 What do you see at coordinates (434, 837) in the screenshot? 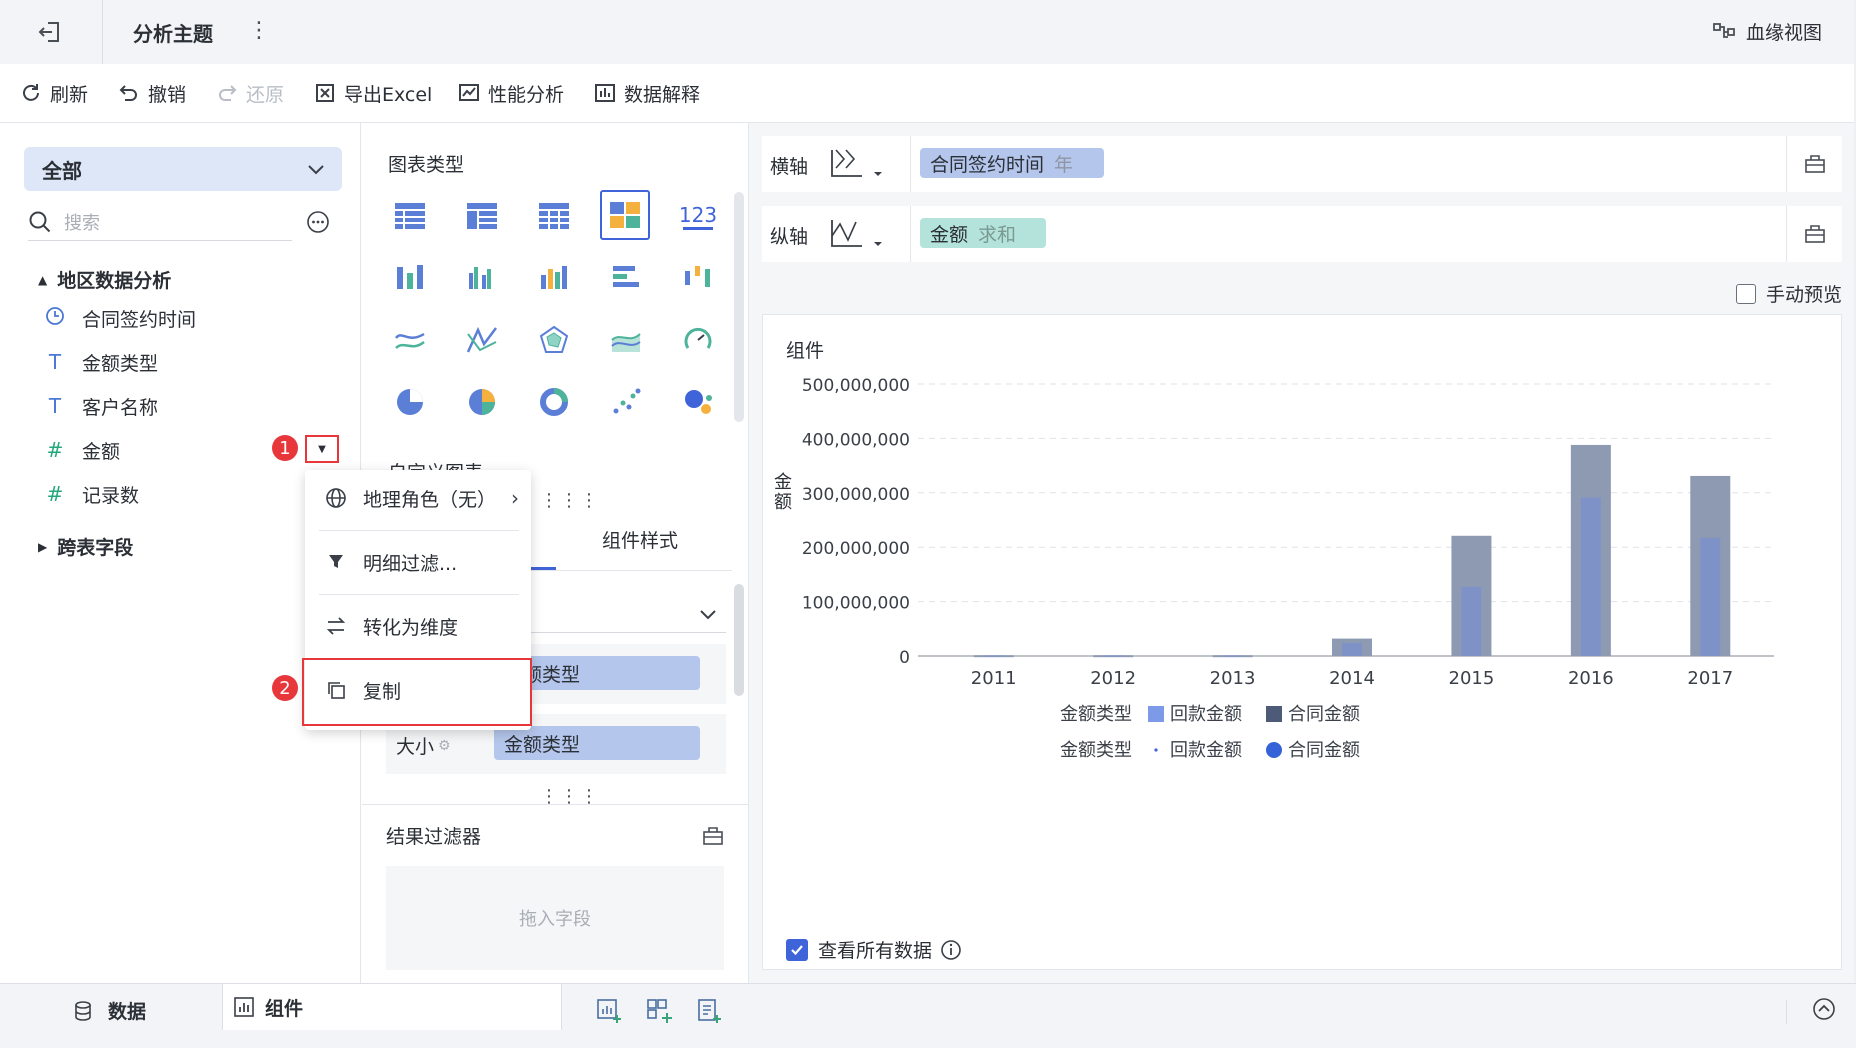
I see `result-filter-title: 结果过滤器` at bounding box center [434, 837].